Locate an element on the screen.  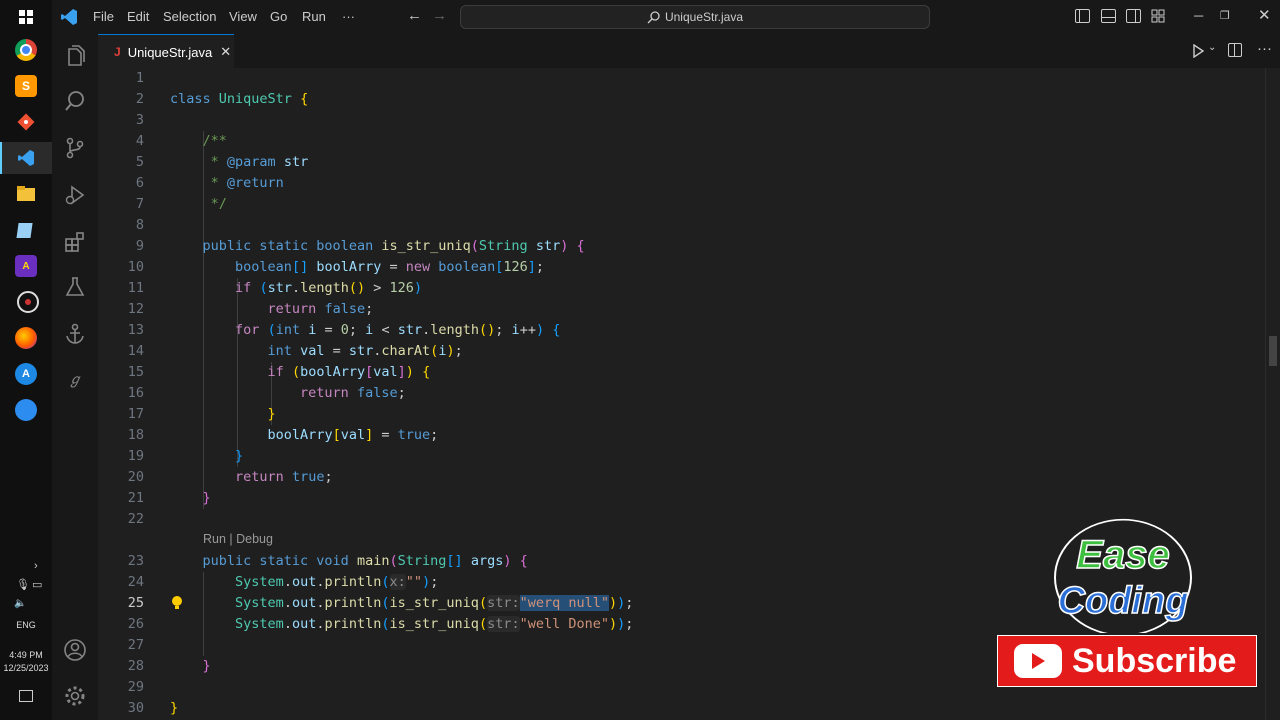
minimize-icon: ─ is located at coordinates (1198, 15).